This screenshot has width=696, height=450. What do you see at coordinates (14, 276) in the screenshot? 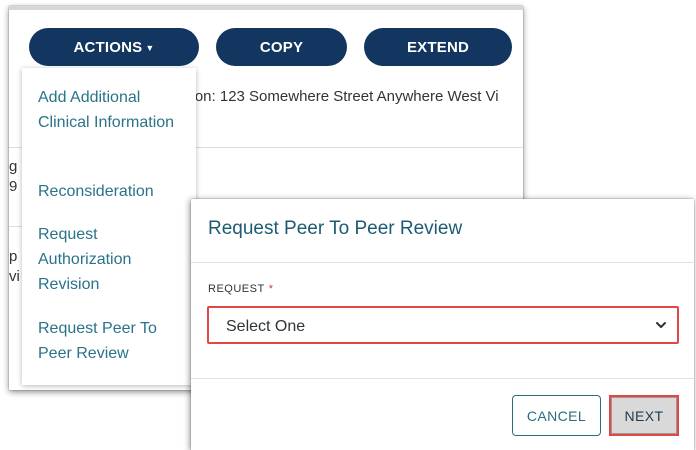
I see `truncated-text: vi` at bounding box center [14, 276].